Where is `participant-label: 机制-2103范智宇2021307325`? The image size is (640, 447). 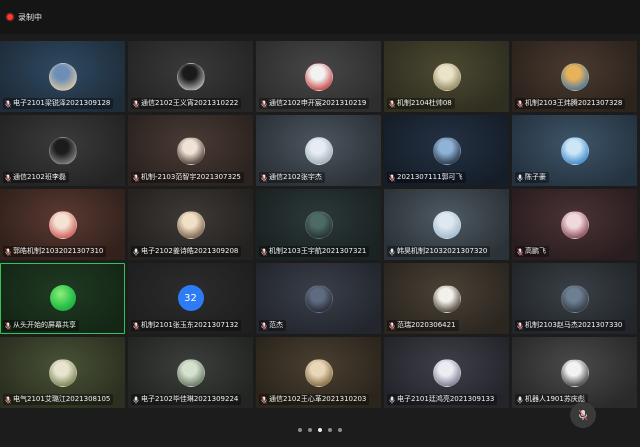
participant-label: 机制-2103范智宇2021307325 is located at coordinates (187, 177).